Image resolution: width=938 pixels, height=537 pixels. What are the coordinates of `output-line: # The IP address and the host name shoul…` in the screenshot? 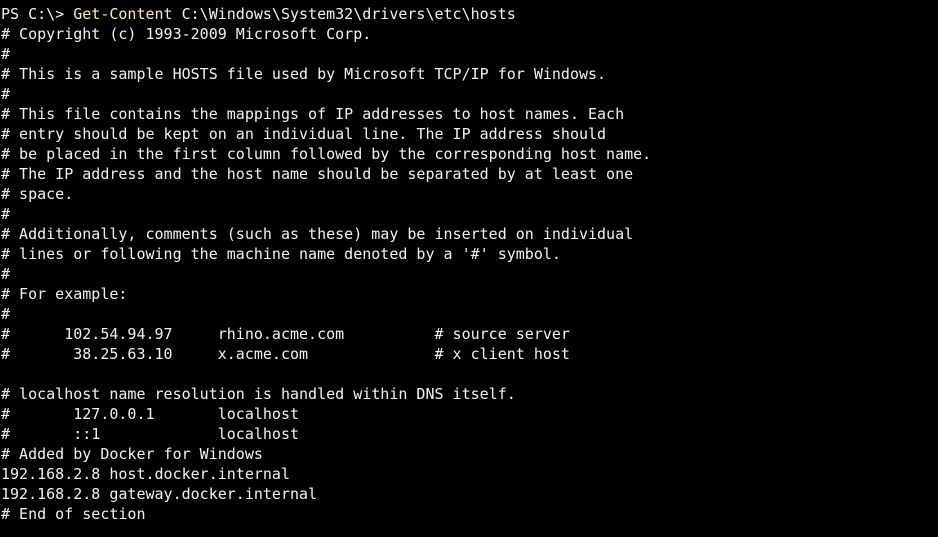 It's located at (317, 174).